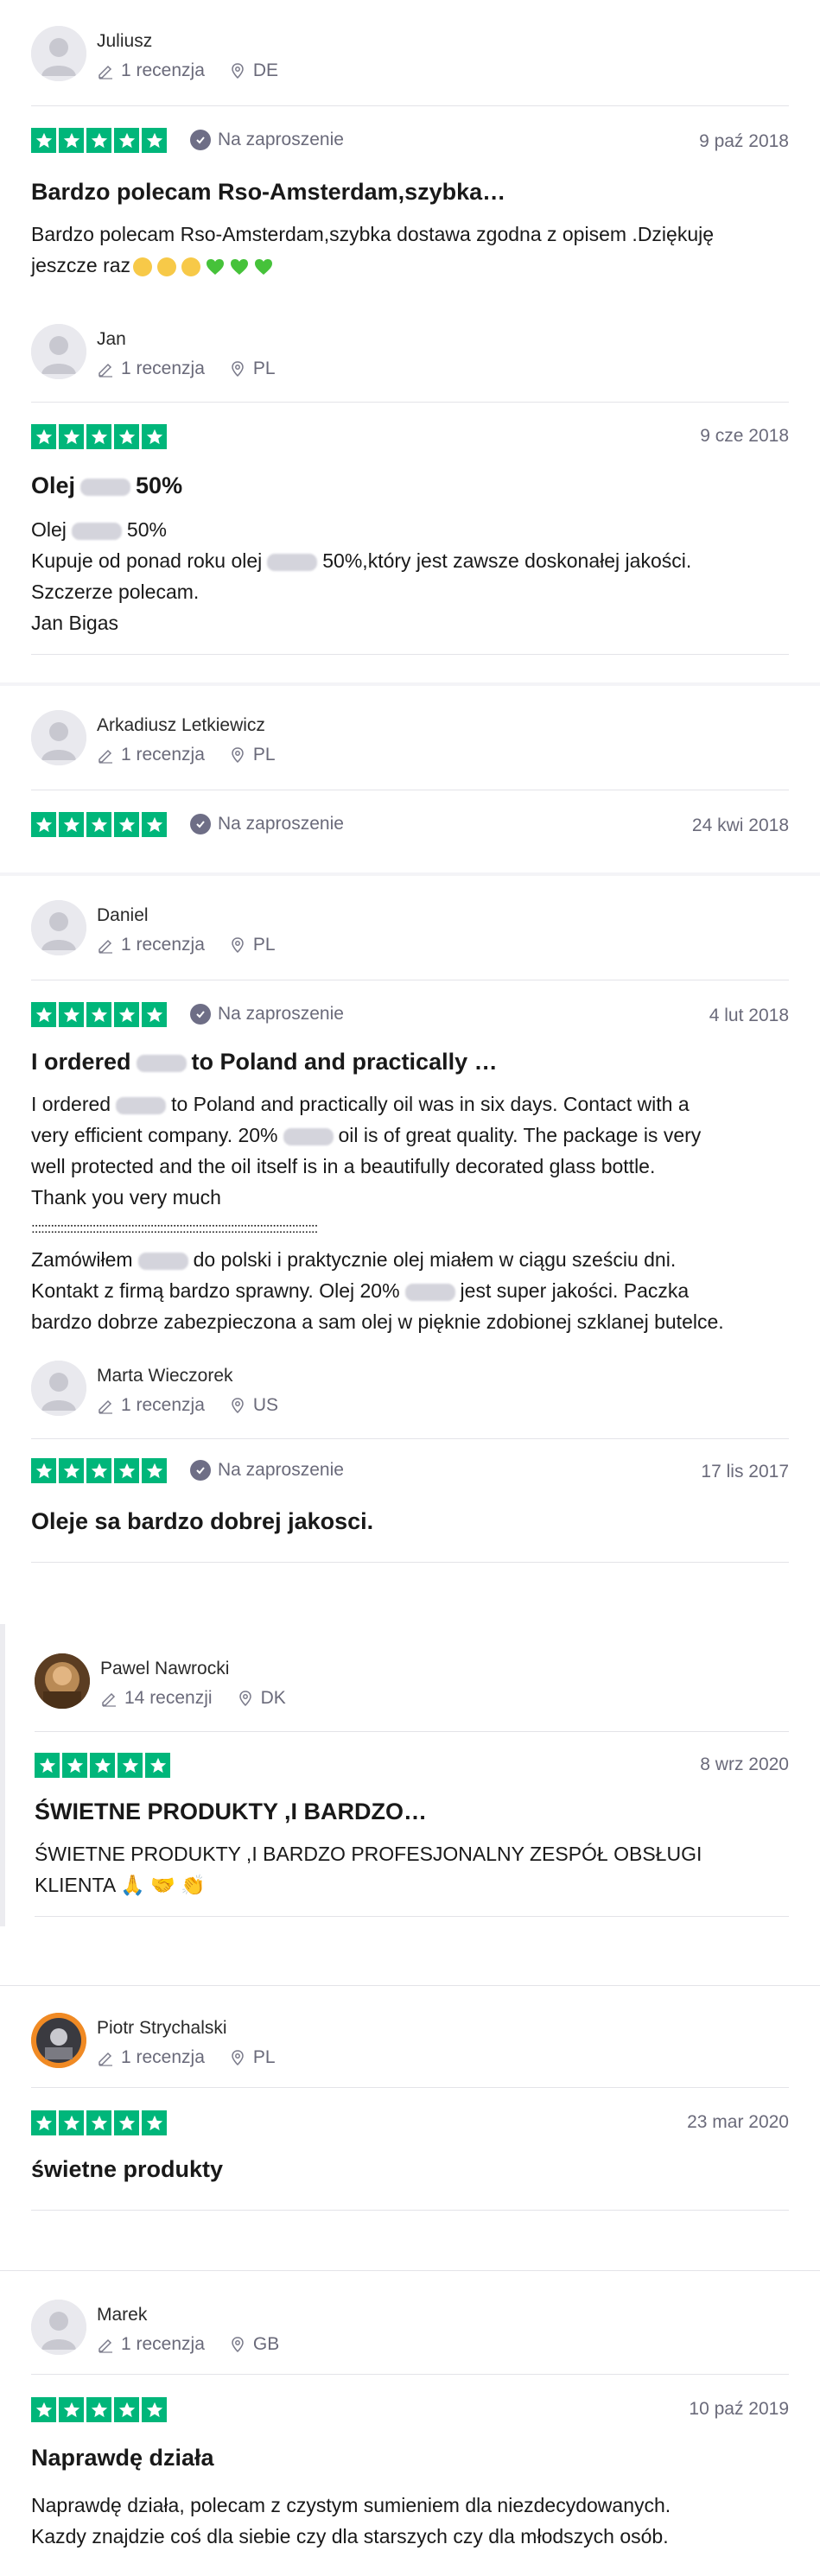 The width and height of the screenshot is (820, 2576). What do you see at coordinates (266, 2344) in the screenshot?
I see `author-country: GB` at bounding box center [266, 2344].